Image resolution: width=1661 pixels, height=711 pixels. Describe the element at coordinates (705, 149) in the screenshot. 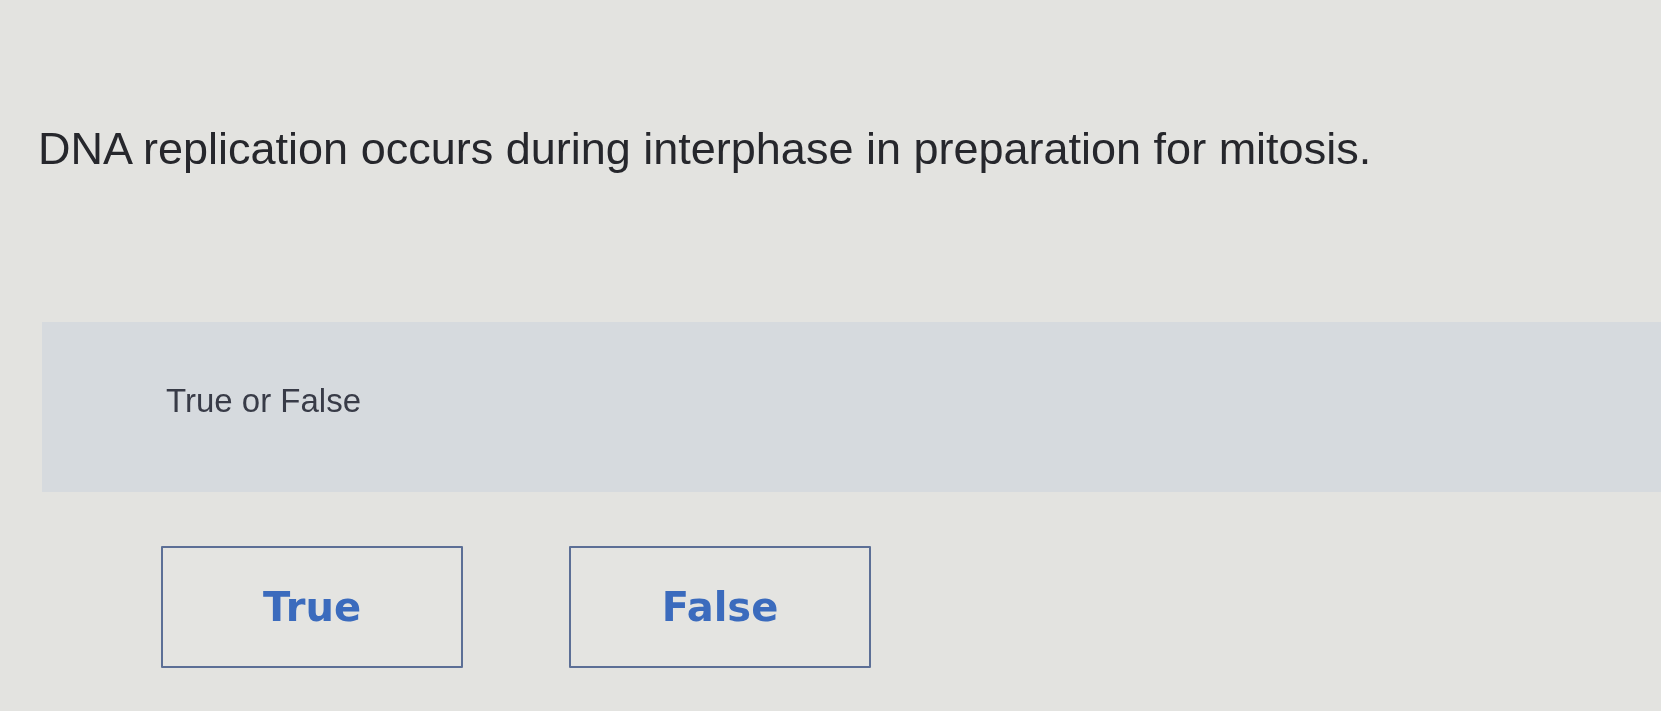

I see `question-text: DNA replication occurs during interphase in preparation for mitosis.` at that location.